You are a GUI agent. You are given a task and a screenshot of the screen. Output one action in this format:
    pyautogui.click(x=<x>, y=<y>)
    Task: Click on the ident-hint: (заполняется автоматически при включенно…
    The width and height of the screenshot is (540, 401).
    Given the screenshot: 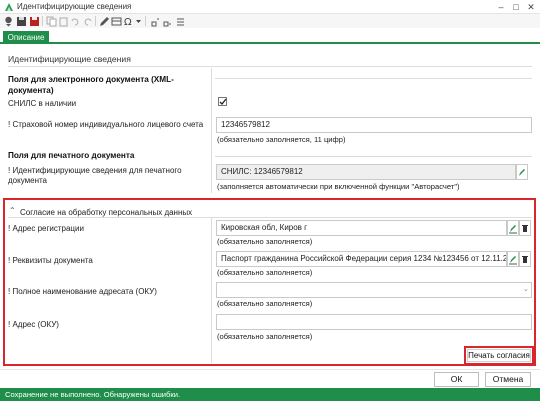 What is the action you would take?
    pyautogui.click(x=338, y=186)
    